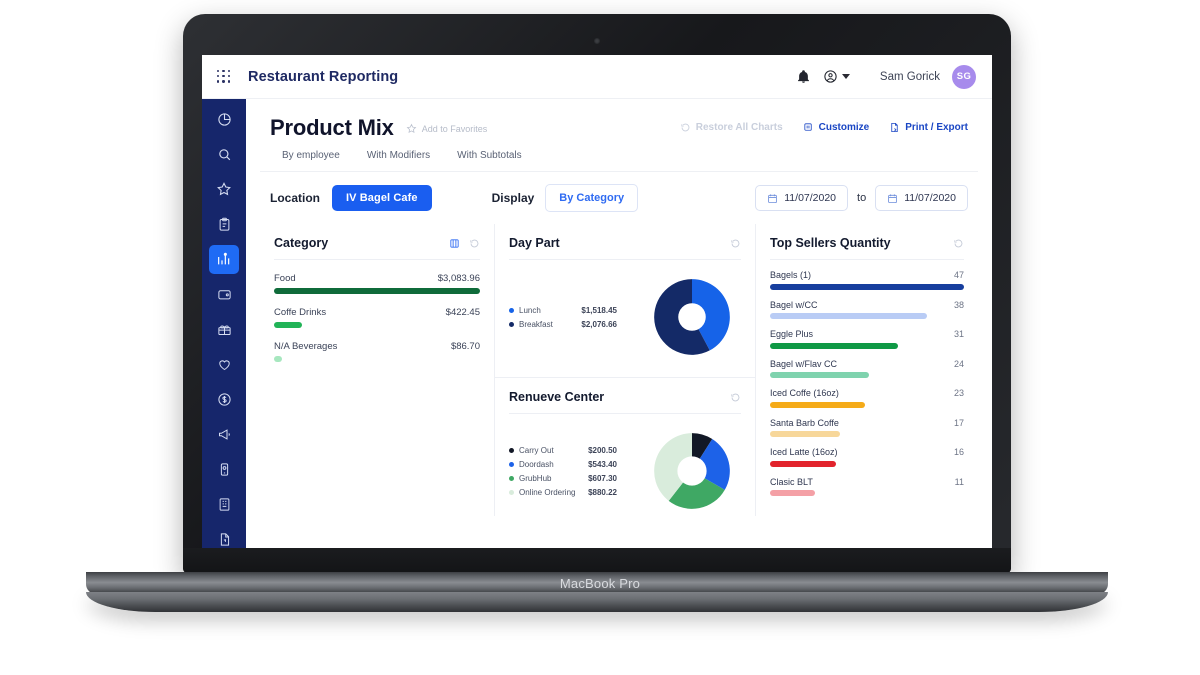 The width and height of the screenshot is (1200, 675). I want to click on legend-label: GrubHub, so click(535, 478).